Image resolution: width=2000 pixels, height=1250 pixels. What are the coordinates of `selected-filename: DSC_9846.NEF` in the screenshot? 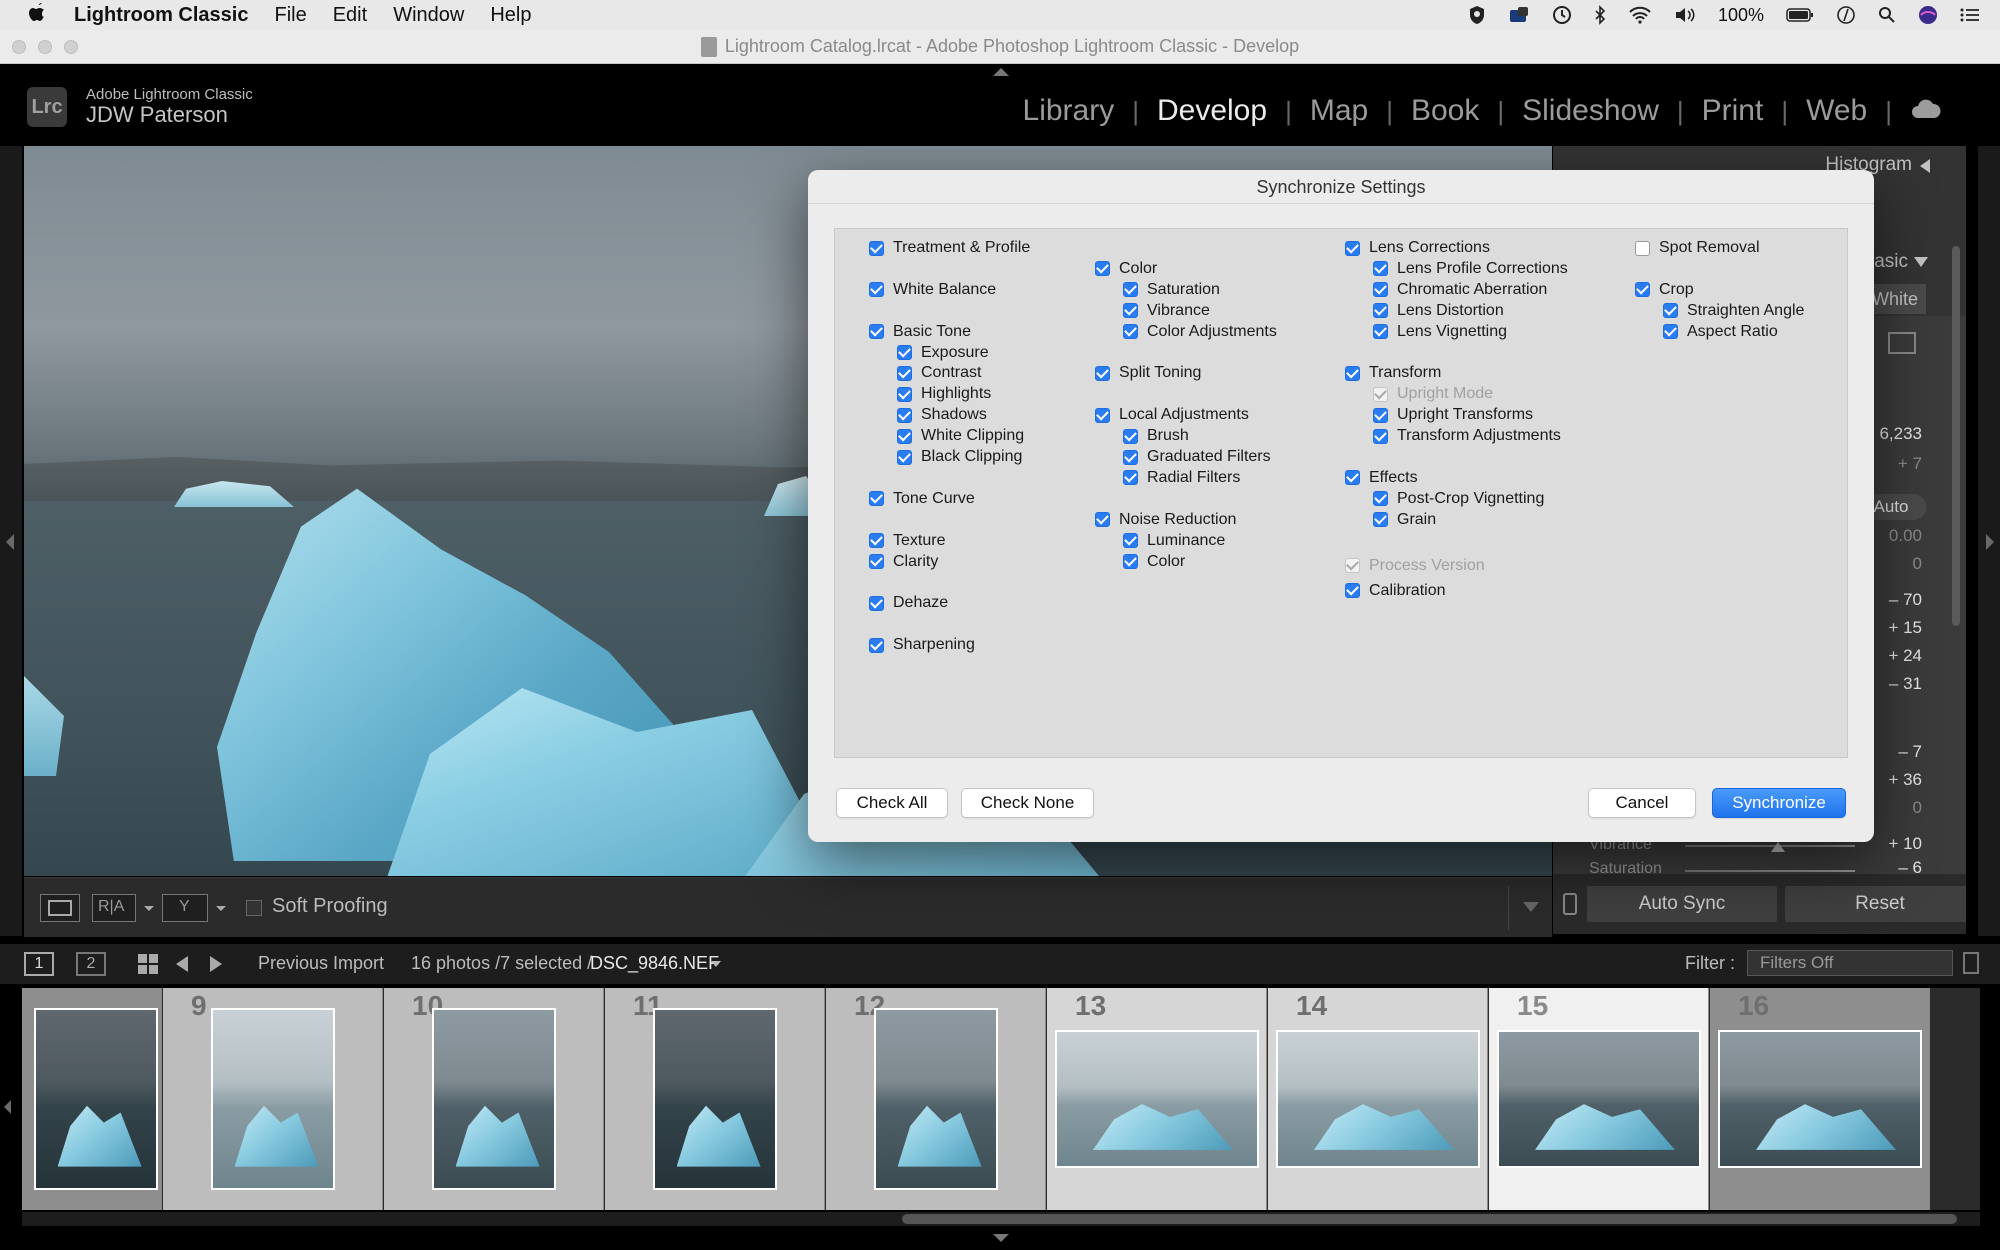 It's located at (654, 963).